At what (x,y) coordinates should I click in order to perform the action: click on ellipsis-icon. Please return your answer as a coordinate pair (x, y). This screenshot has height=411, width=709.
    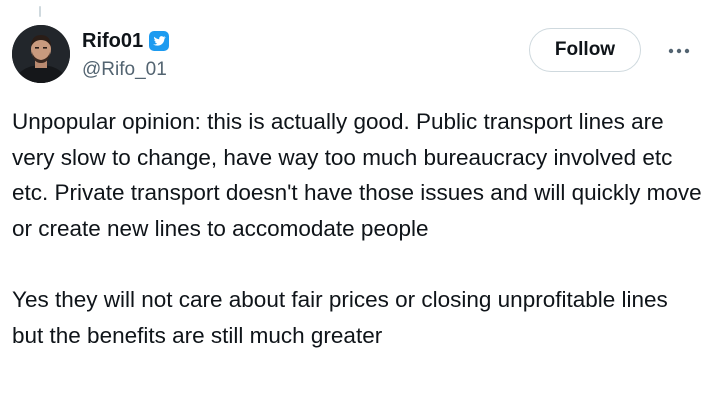
    Looking at the image, I should click on (679, 51).